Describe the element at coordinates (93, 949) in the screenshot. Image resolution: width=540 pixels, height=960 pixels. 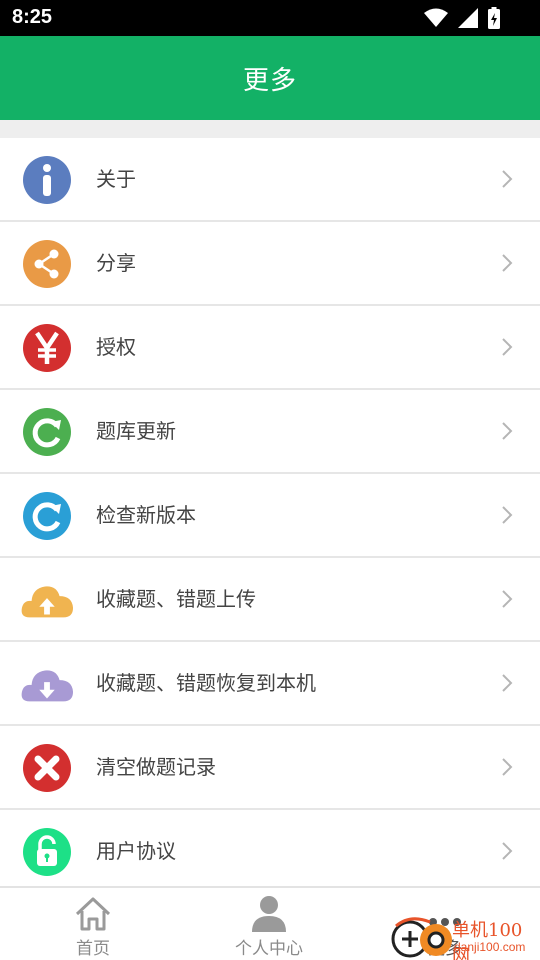
I see `tab-label: 首页` at that location.